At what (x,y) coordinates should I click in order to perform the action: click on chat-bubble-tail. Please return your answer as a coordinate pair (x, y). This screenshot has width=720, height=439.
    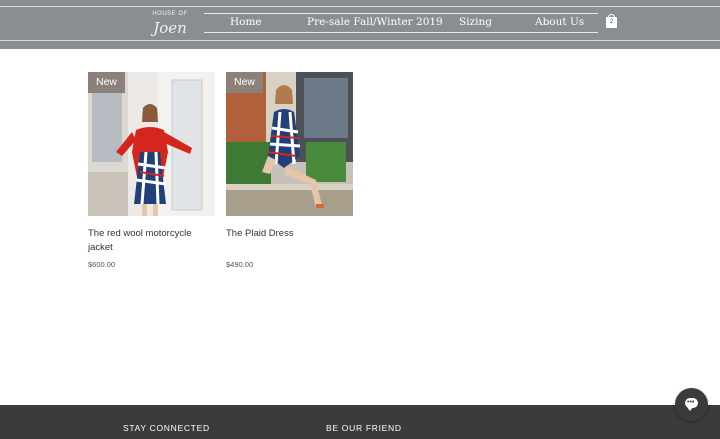
    Looking at the image, I should click on (690, 409).